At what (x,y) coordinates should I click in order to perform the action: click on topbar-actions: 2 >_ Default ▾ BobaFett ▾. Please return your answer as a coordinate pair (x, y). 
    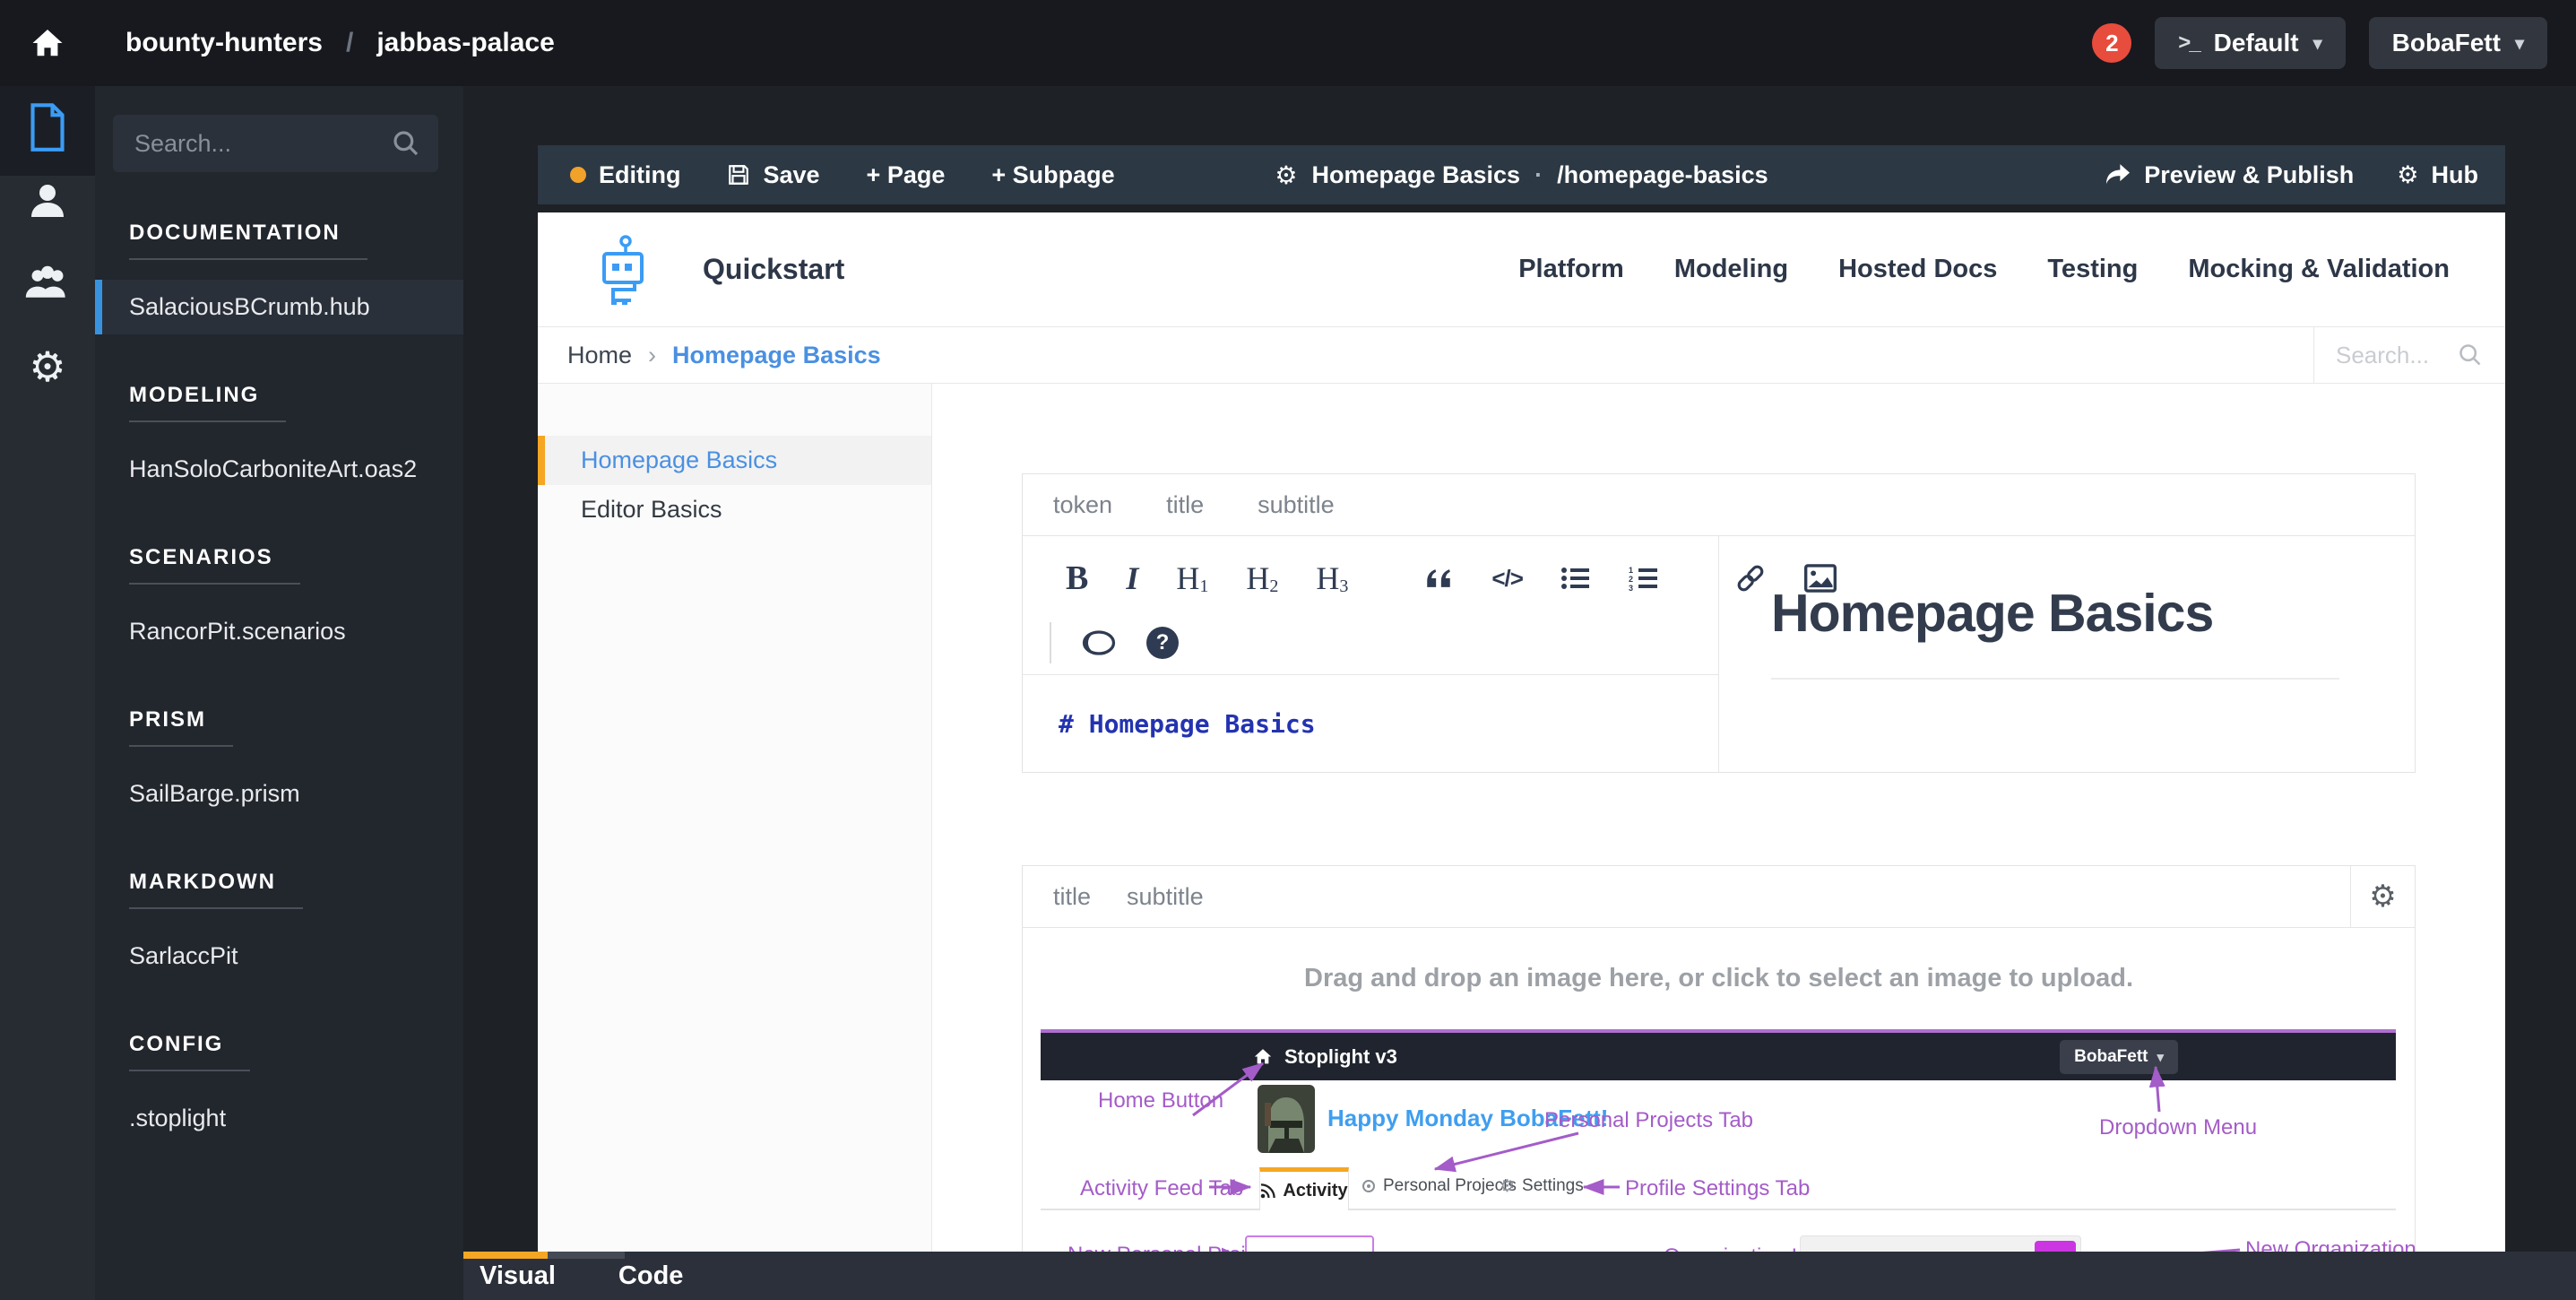
    Looking at the image, I should click on (2319, 43).